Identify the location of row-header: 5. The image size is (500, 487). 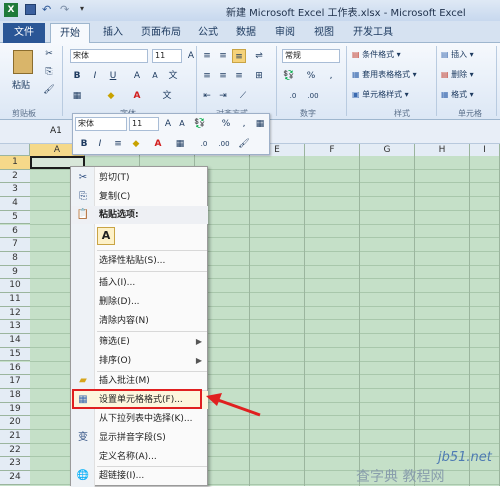
(15, 217).